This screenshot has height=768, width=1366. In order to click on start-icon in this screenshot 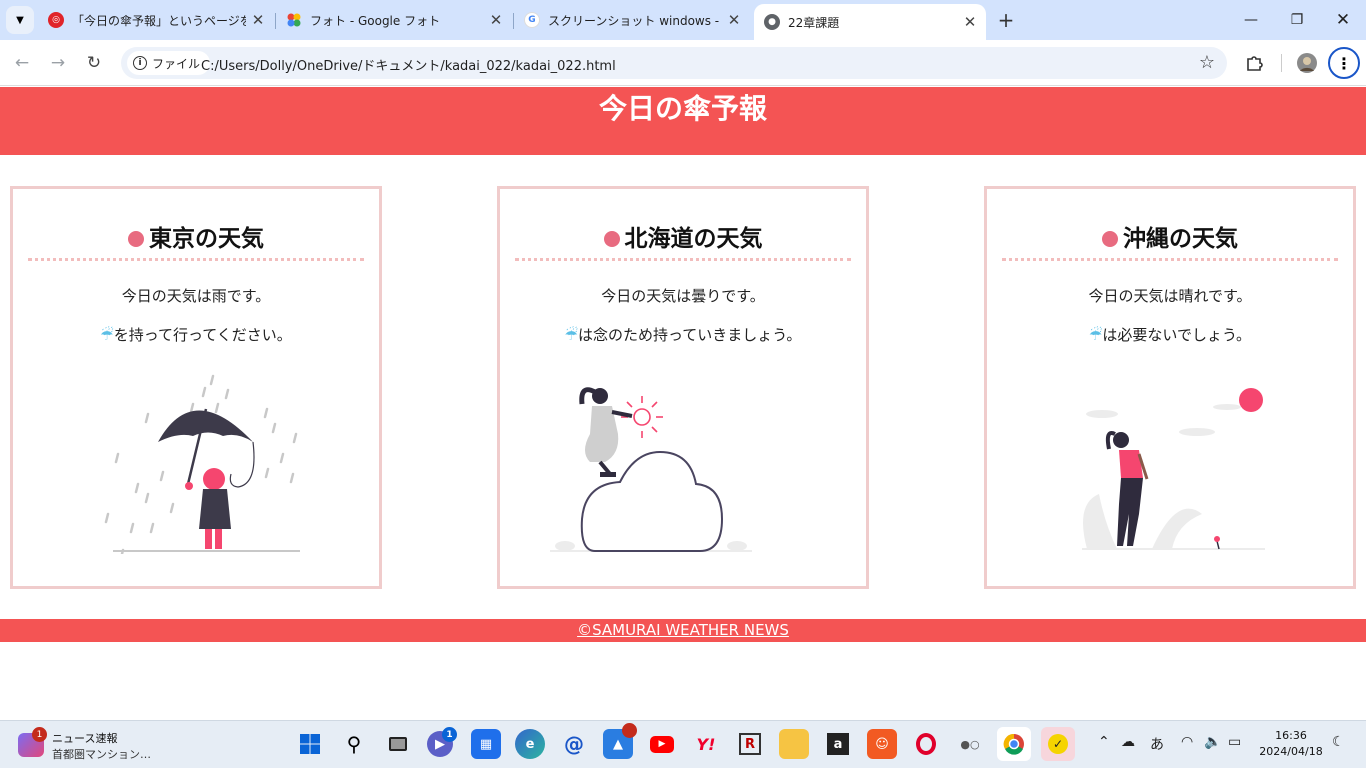, I will do `click(310, 744)`.